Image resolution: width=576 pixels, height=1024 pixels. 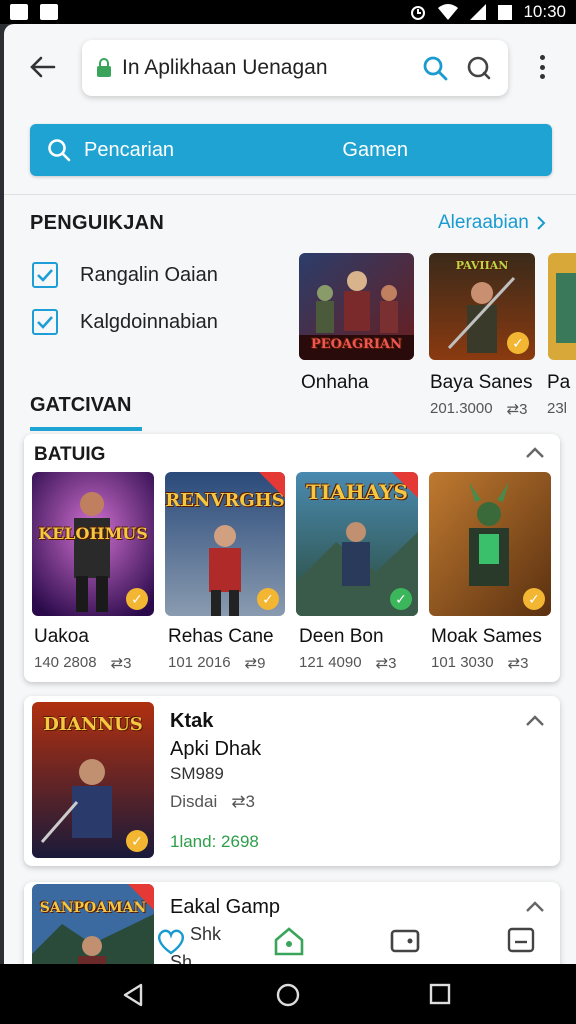 I want to click on game-downloads: 23l, so click(x=557, y=408).